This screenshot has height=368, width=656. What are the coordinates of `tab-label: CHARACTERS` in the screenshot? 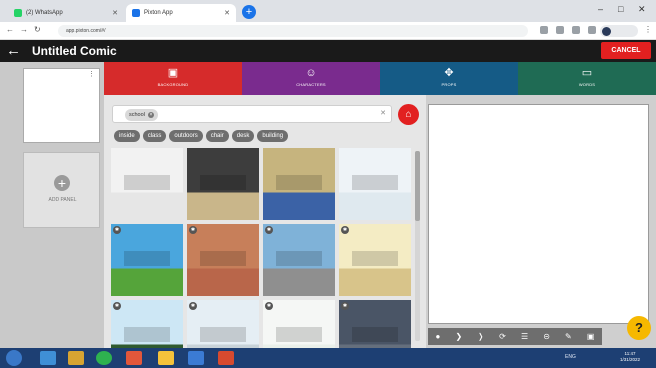 It's located at (311, 84).